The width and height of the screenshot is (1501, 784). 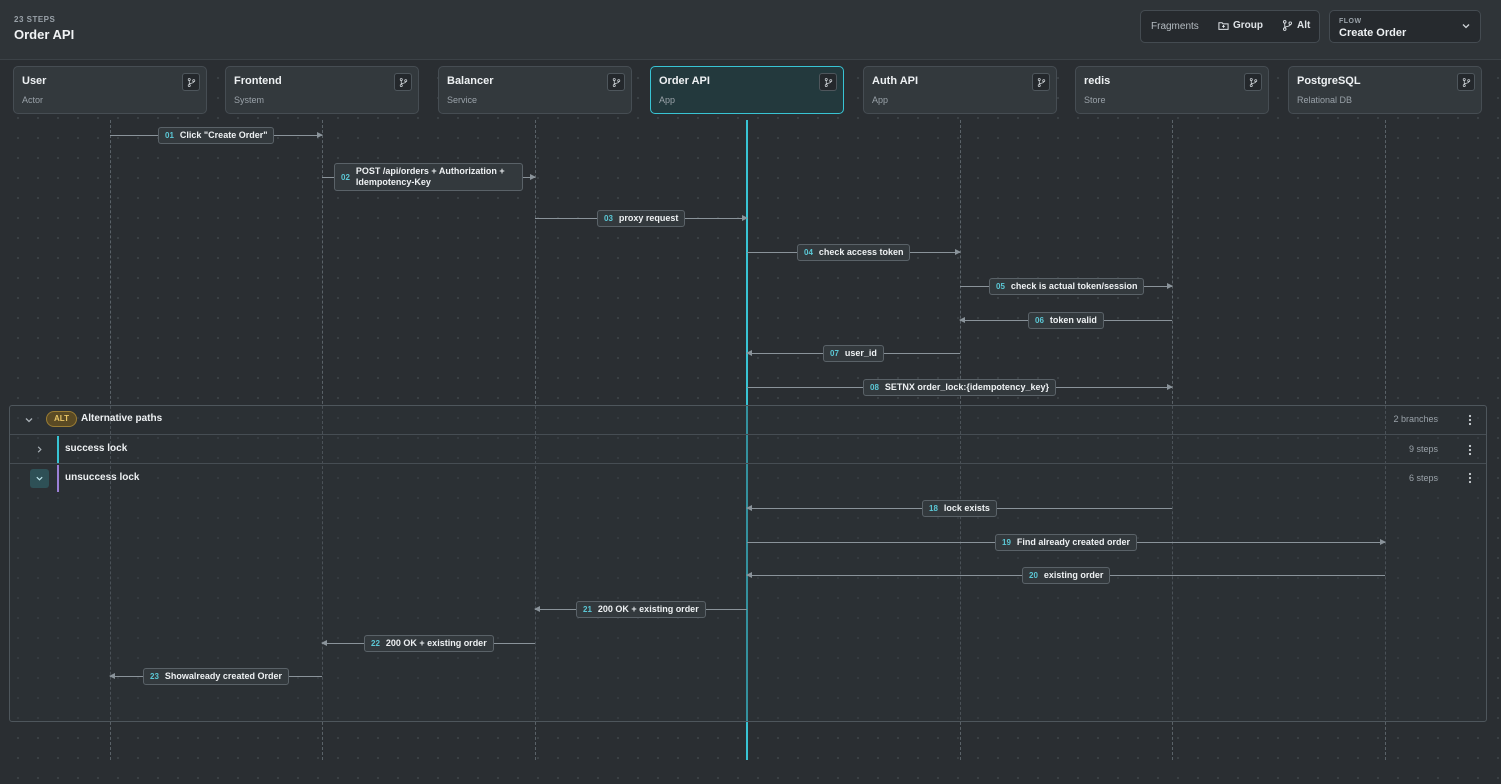 What do you see at coordinates (748, 449) in the screenshot?
I see `branch-success-lock: success lock 9 steps` at bounding box center [748, 449].